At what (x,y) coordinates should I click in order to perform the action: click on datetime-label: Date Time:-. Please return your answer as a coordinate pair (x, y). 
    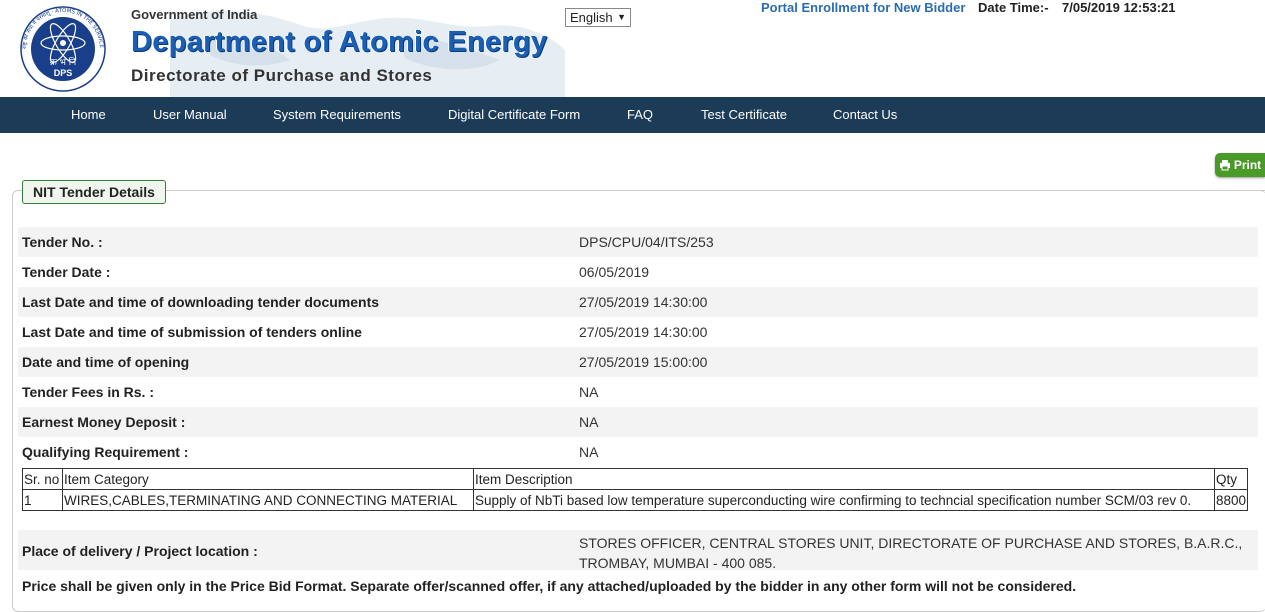
    Looking at the image, I should click on (1013, 7).